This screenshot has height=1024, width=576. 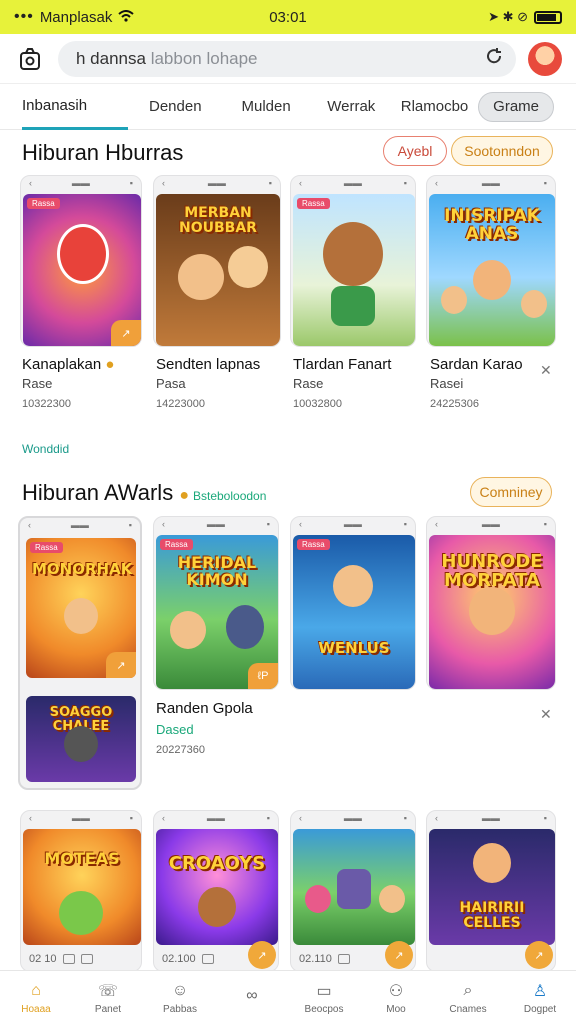 What do you see at coordinates (492, 270) in the screenshot?
I see `game-thumbnail: INISRIPAK ANAS` at bounding box center [492, 270].